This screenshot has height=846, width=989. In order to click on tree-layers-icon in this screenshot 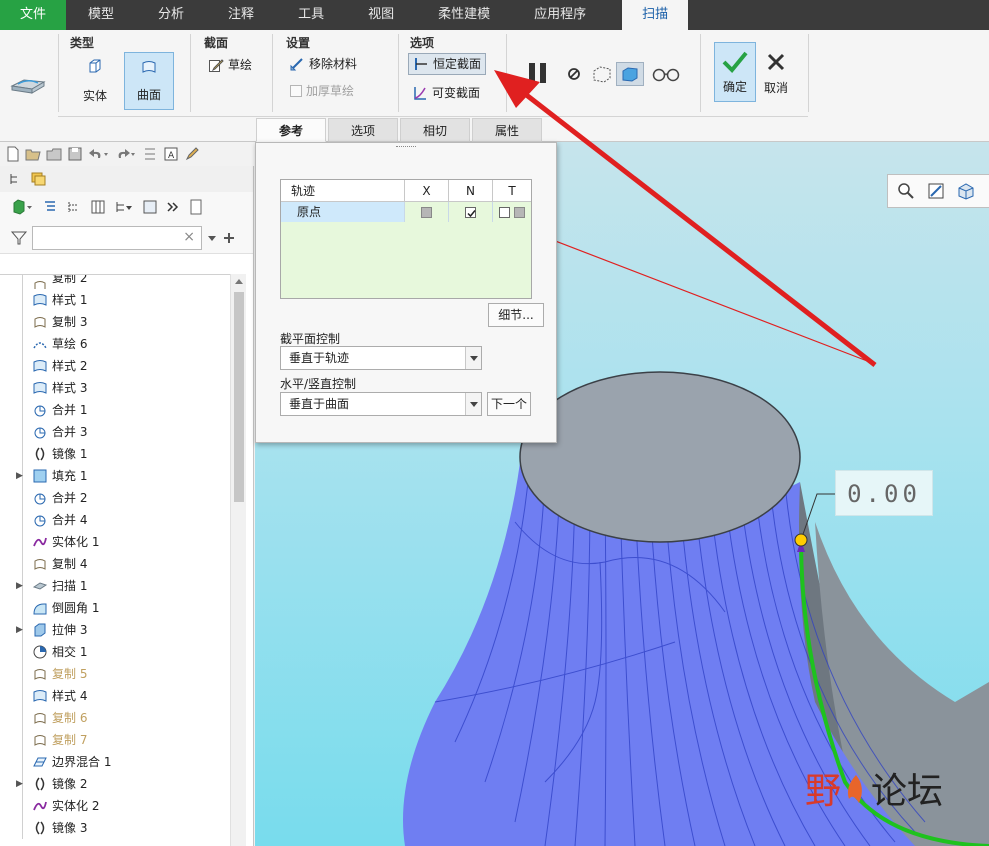, I will do `click(150, 207)`.